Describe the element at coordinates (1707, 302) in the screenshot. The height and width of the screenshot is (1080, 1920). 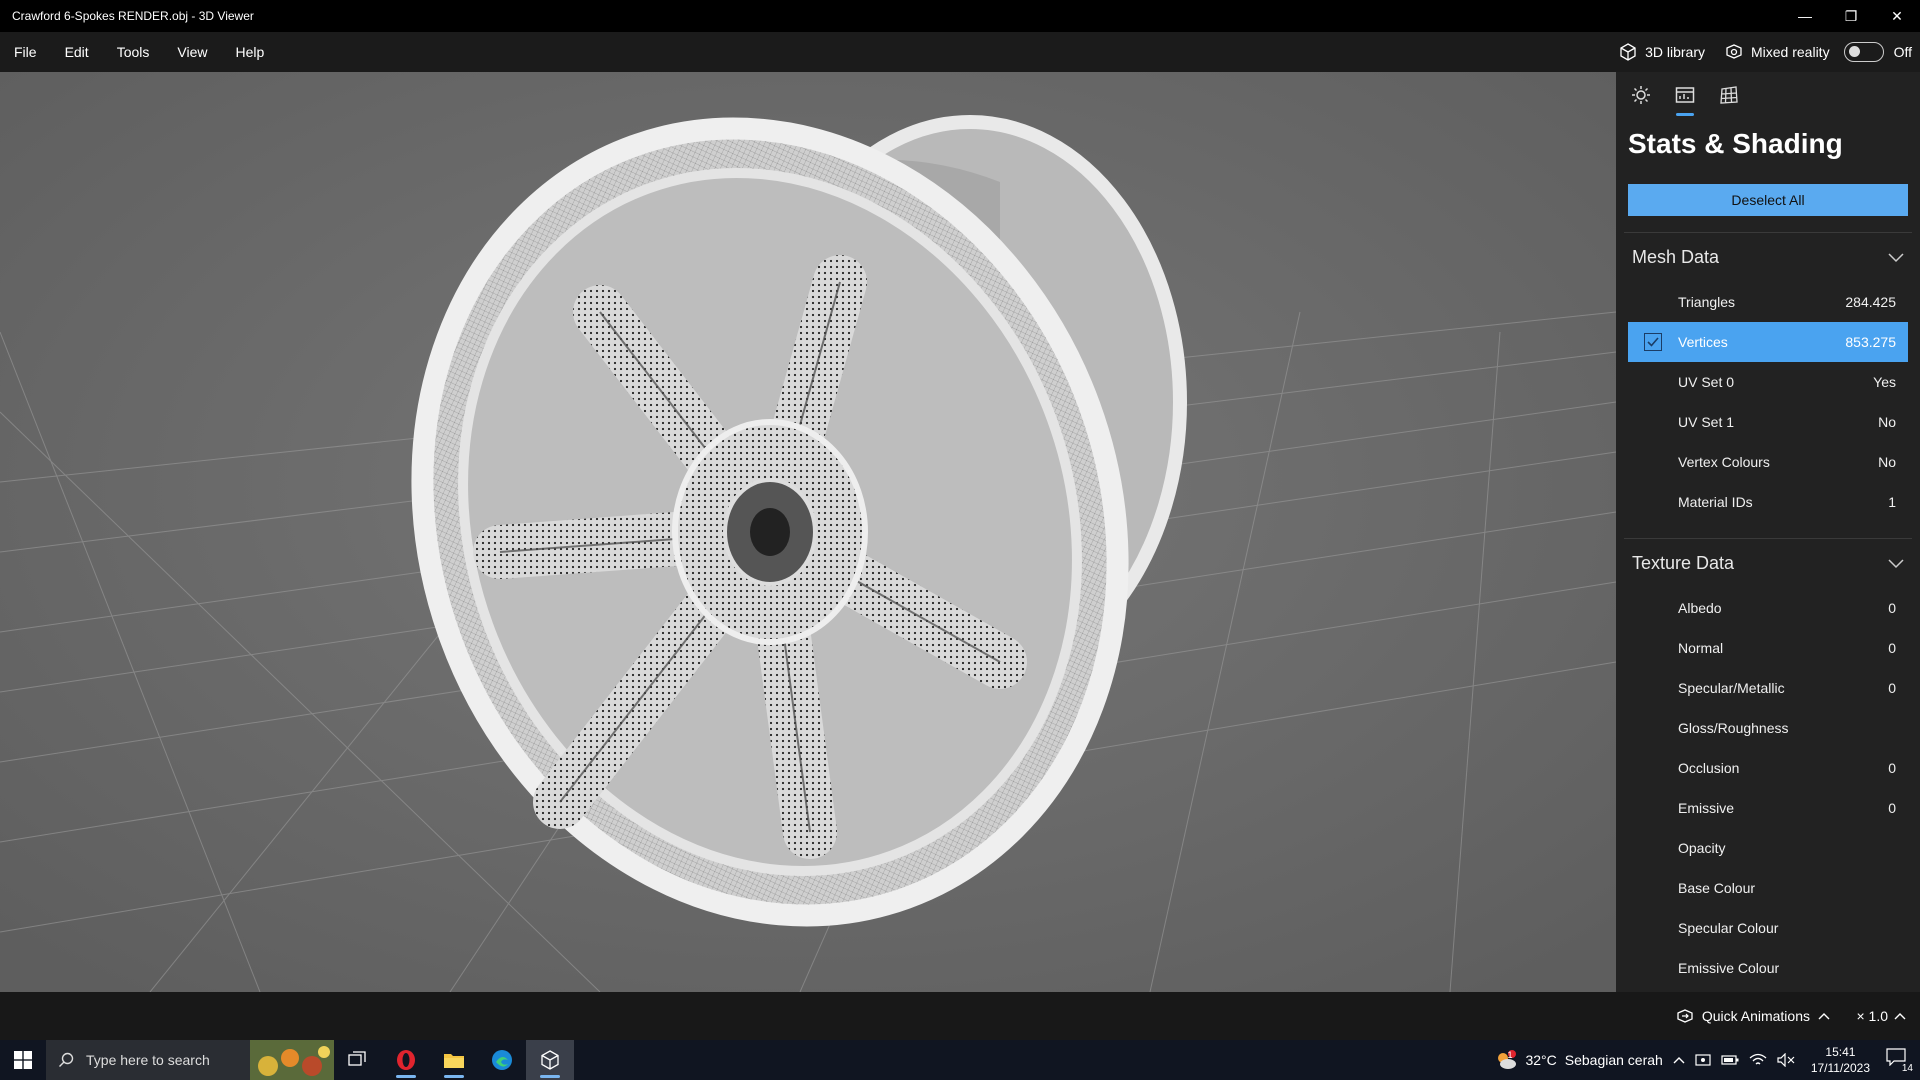
I see `row-label: Triangles` at that location.